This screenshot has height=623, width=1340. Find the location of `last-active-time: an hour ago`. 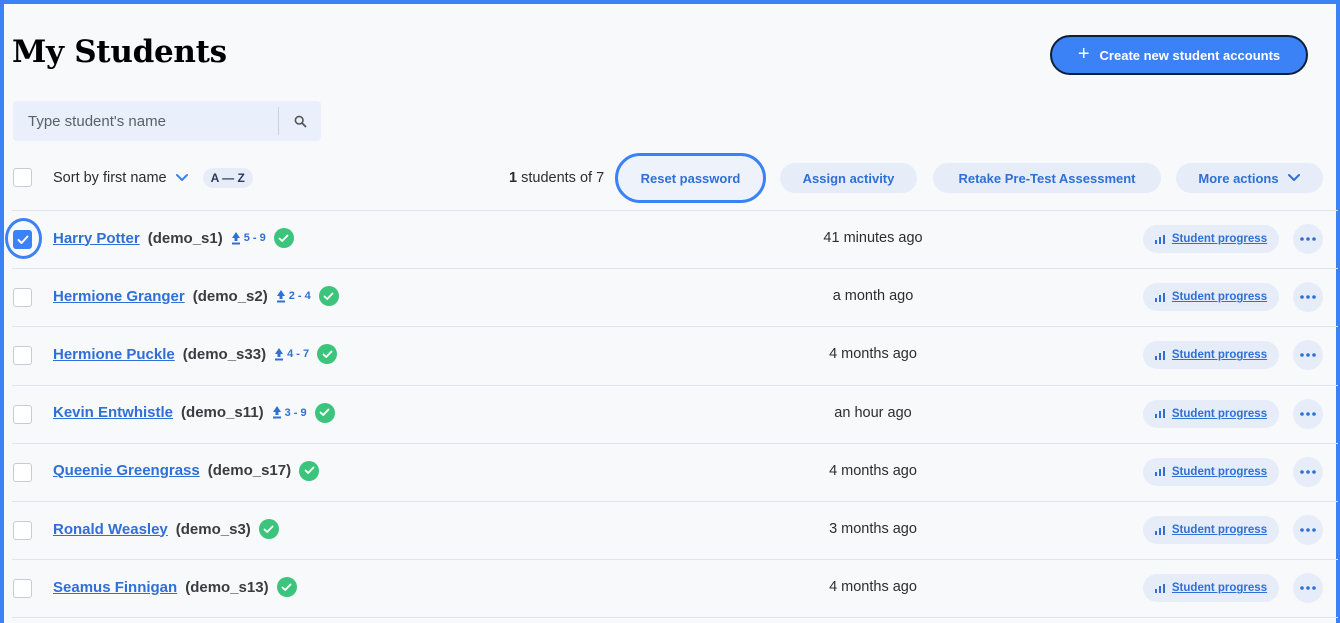

last-active-time: an hour ago is located at coordinates (873, 412).